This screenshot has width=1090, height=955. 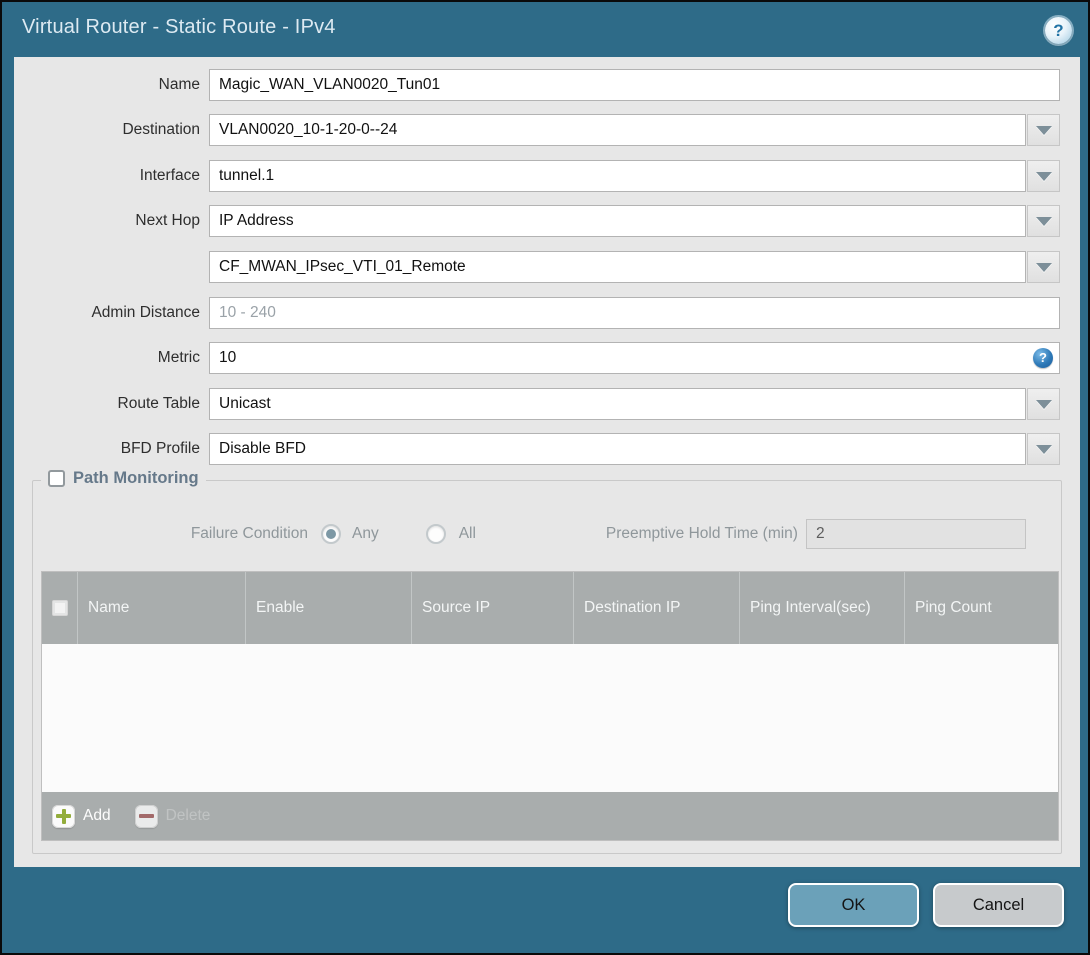 I want to click on column-header-ping-interval: Ping Interval(sec), so click(x=821, y=608).